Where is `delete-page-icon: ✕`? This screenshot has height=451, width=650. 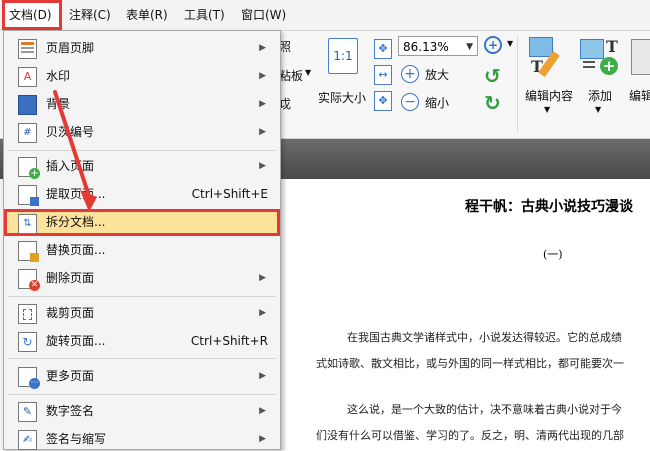 delete-page-icon: ✕ is located at coordinates (29, 280).